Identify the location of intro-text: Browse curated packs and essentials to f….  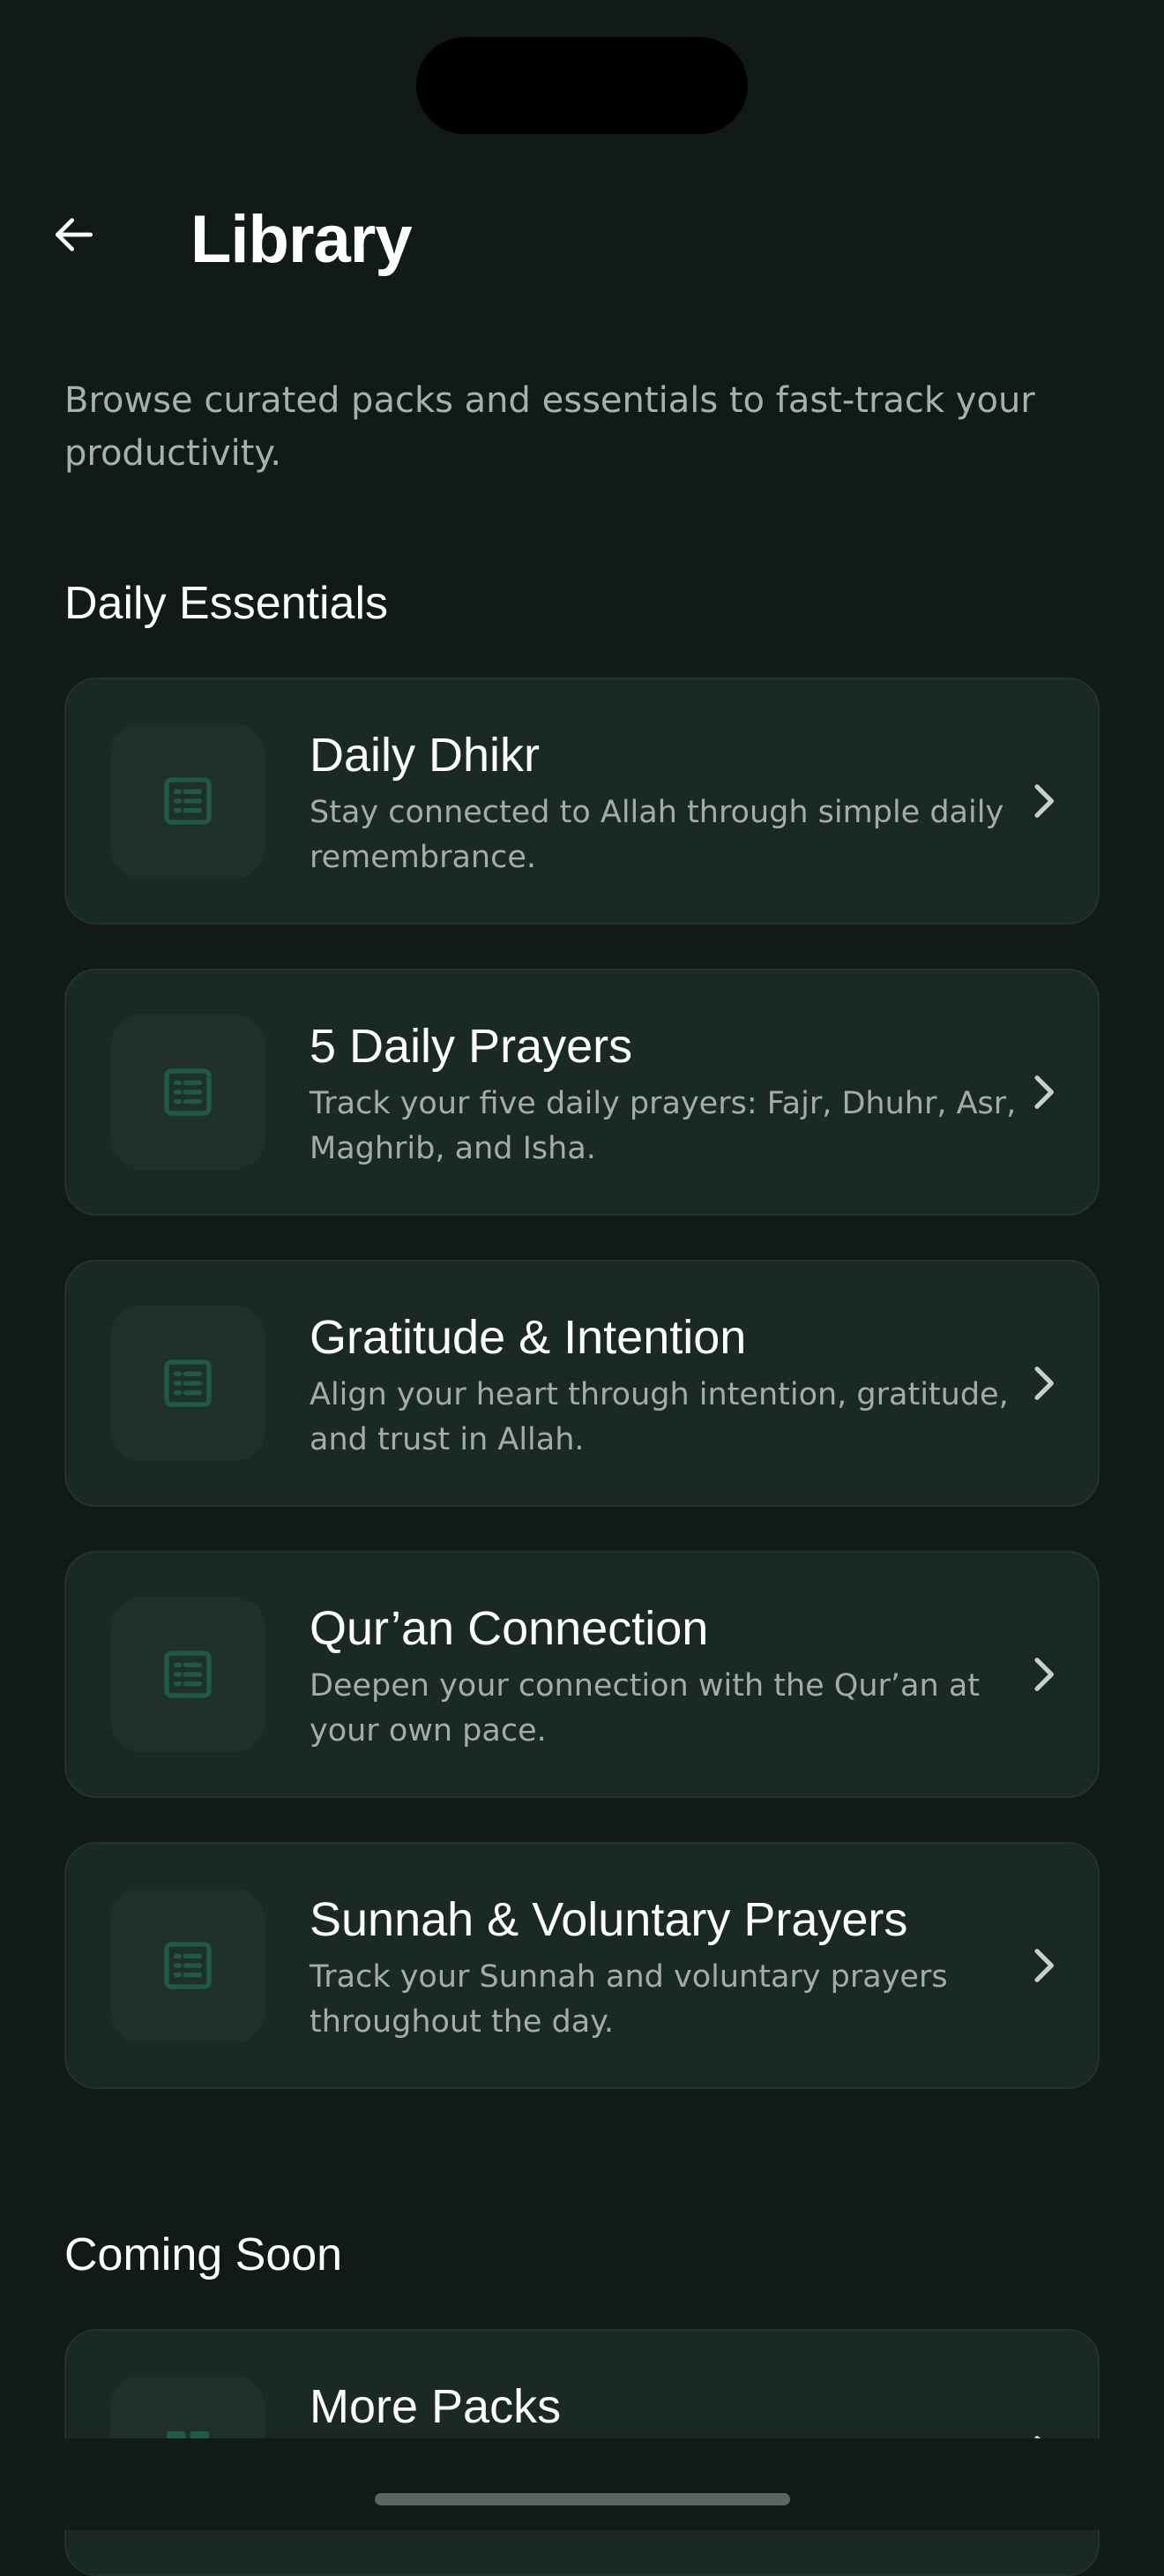
(549, 427).